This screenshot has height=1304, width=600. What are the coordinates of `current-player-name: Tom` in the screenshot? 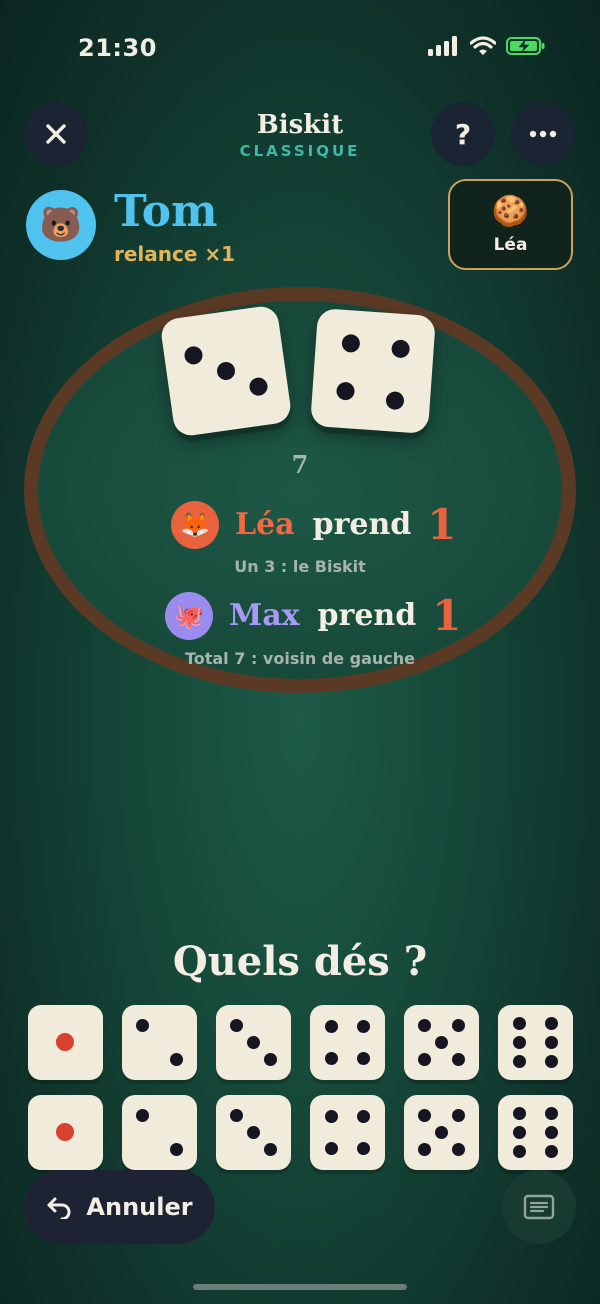 It's located at (166, 211).